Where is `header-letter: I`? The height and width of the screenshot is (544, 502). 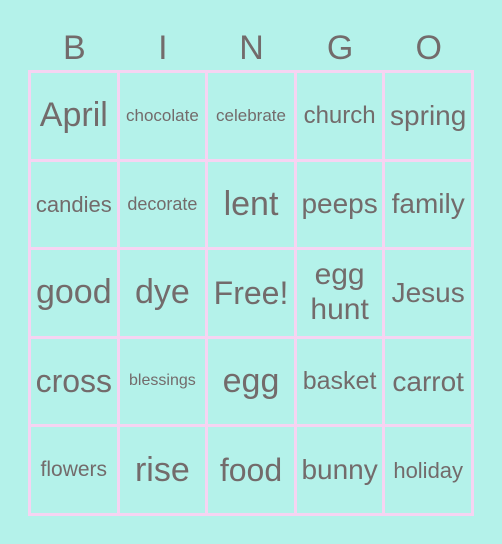 header-letter: I is located at coordinates (163, 48).